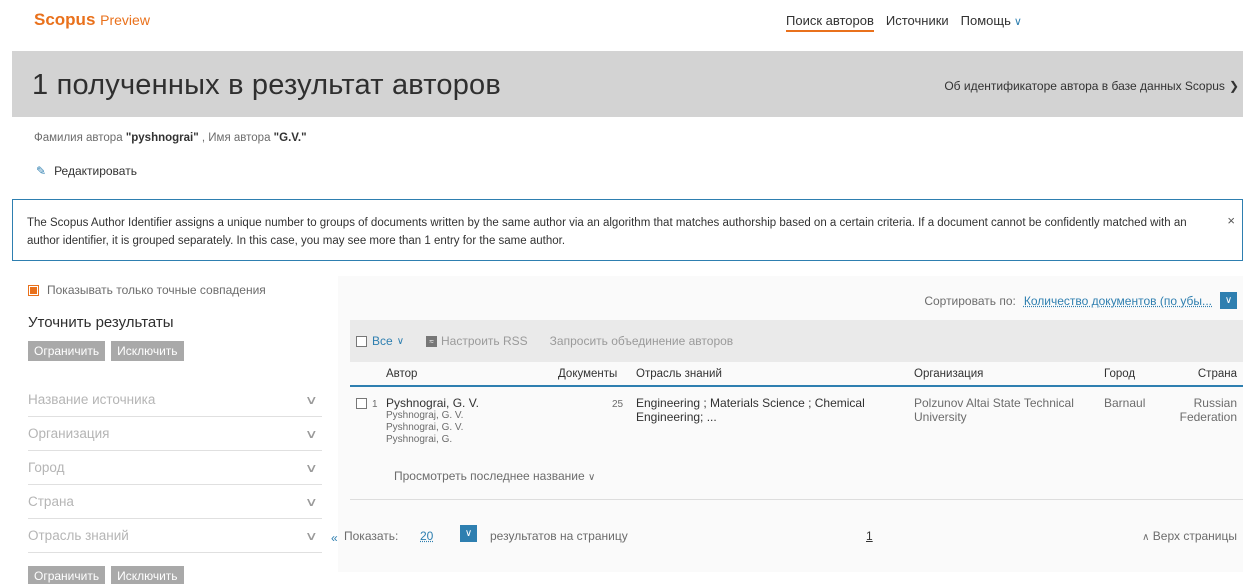 Image resolution: width=1243 pixels, height=584 pixels. Describe the element at coordinates (51, 501) in the screenshot. I see `facet-label: Страна` at that location.